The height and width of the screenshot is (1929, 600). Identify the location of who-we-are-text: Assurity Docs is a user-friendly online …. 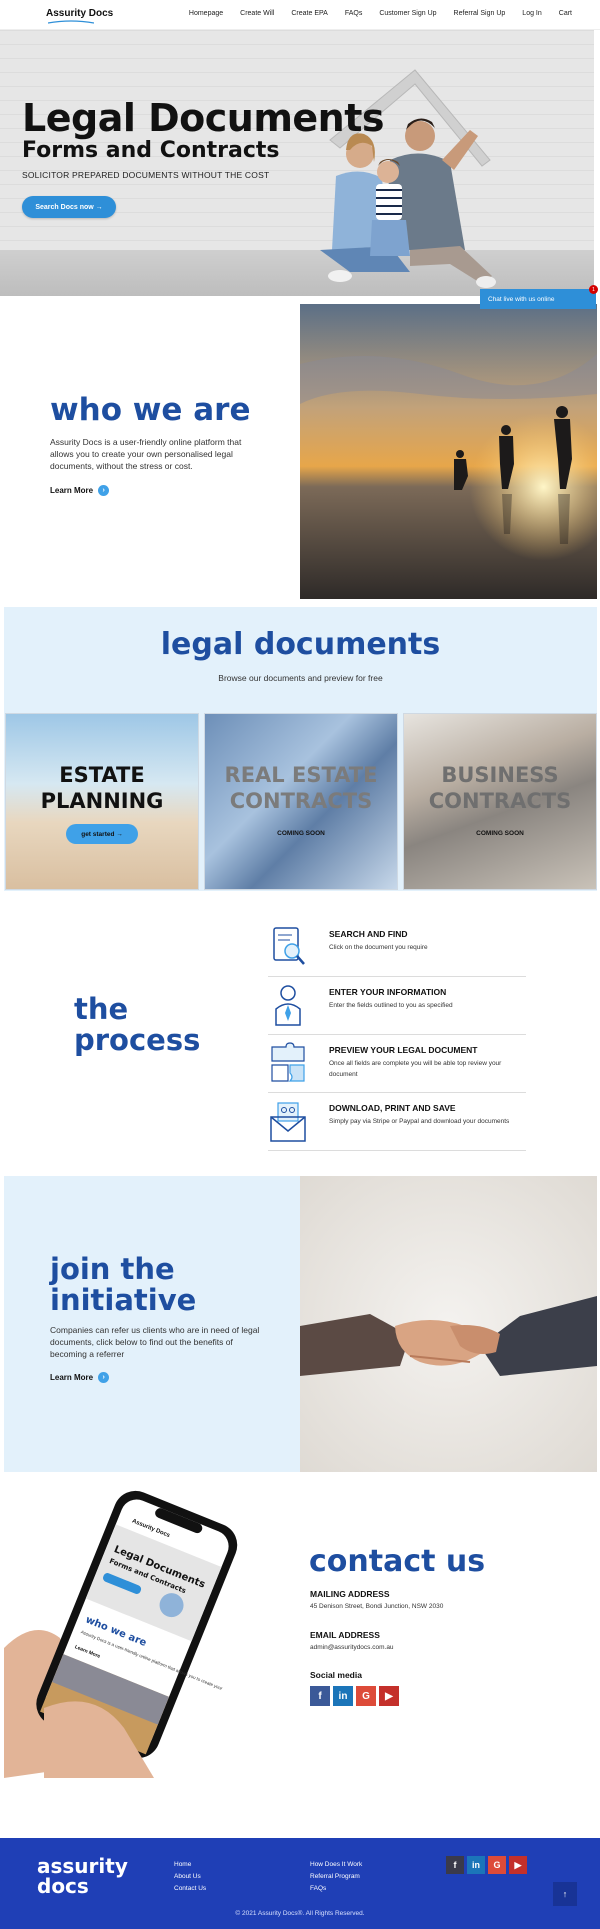
(146, 454).